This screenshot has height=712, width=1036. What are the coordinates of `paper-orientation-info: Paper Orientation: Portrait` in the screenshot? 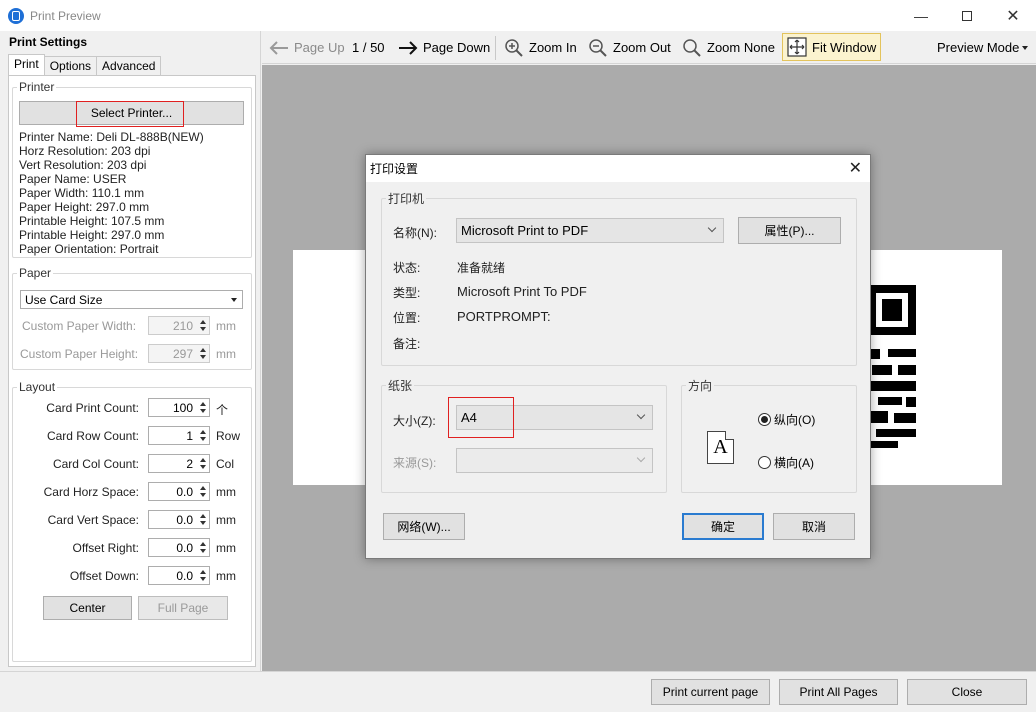 It's located at (89, 249).